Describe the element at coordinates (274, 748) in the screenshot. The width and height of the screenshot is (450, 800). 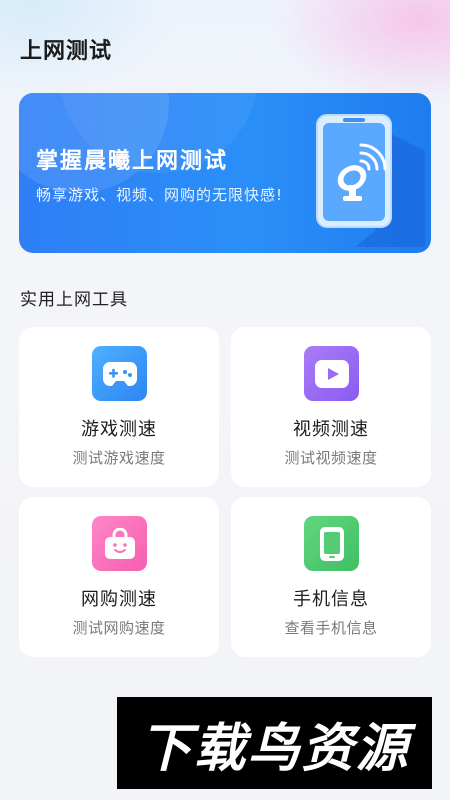
I see `watermark-text: 下载鸟资源` at that location.